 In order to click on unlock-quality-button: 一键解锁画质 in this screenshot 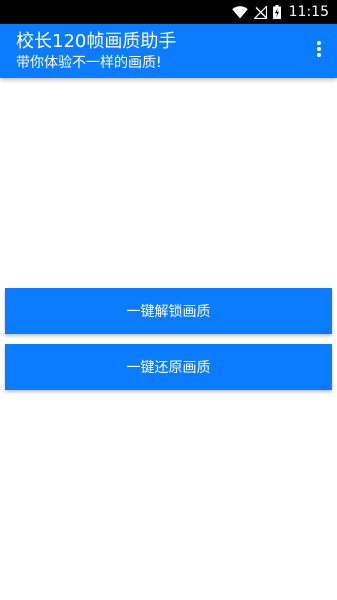, I will do `click(168, 311)`.